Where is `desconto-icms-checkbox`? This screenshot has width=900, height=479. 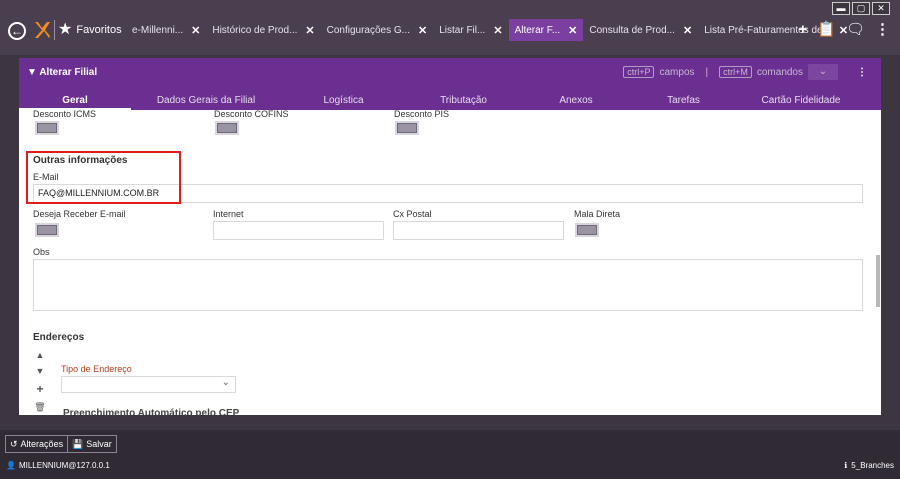
desconto-icms-checkbox is located at coordinates (47, 128).